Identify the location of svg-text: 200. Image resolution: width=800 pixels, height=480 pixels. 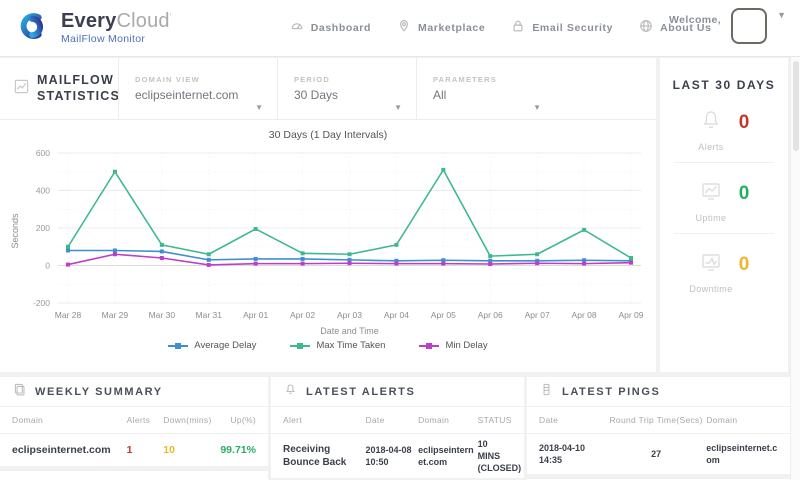
(43, 228).